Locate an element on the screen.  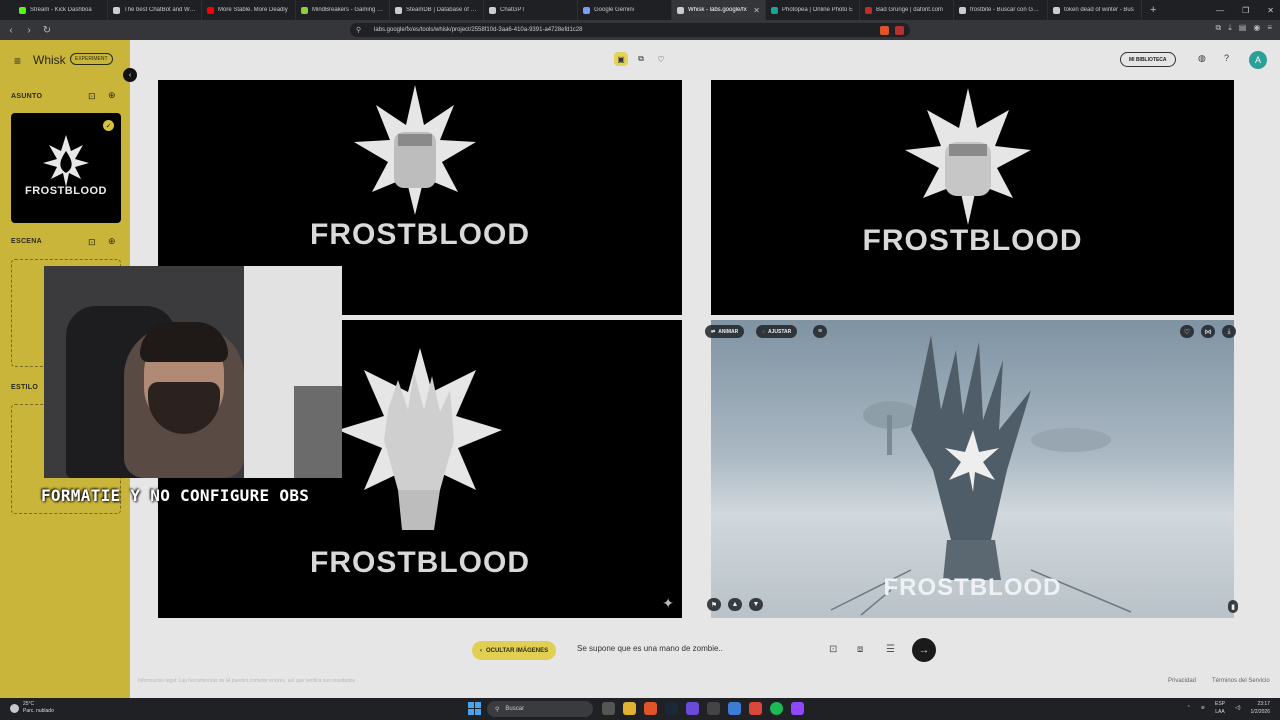
tab-label: Bad Grunge | dafont.com is located at coordinates (909, 10).